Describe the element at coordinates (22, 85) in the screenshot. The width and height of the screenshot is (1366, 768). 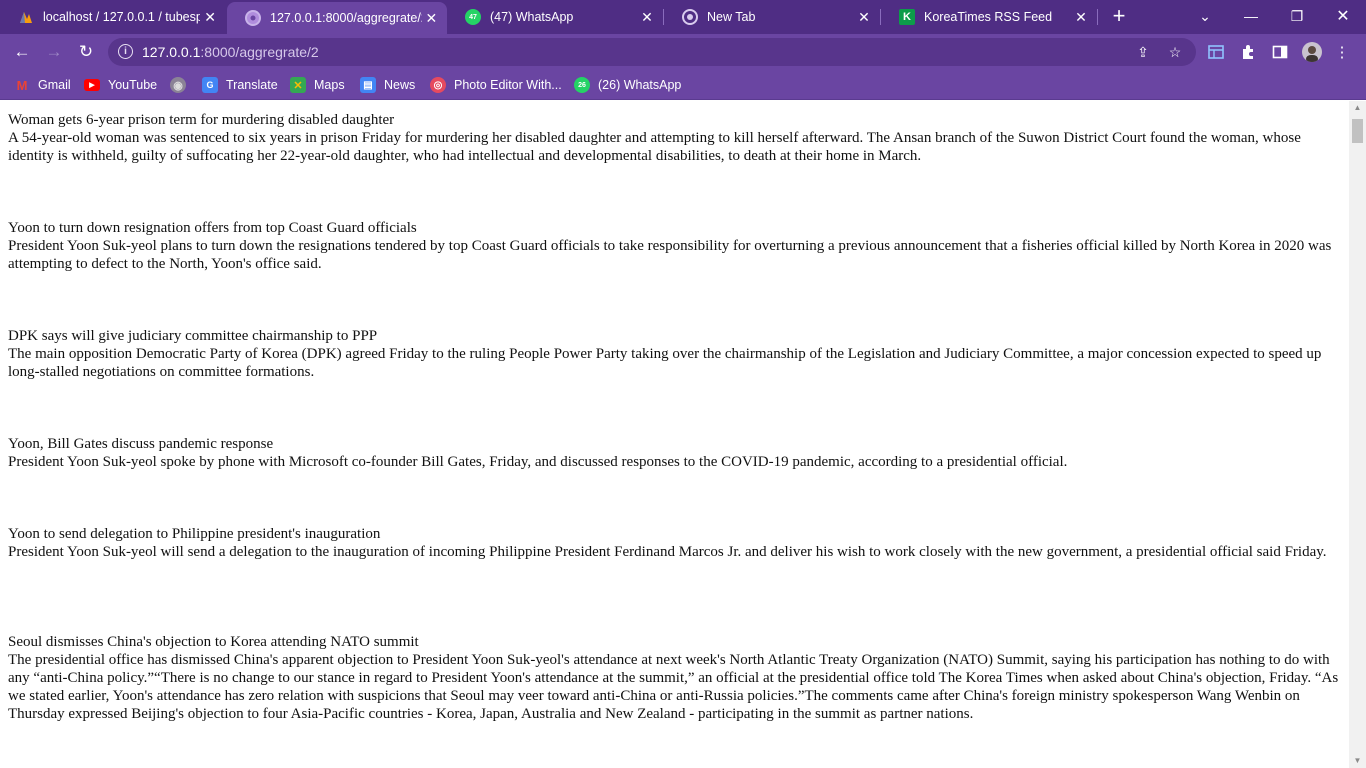
I see `gmail-icon: M` at that location.